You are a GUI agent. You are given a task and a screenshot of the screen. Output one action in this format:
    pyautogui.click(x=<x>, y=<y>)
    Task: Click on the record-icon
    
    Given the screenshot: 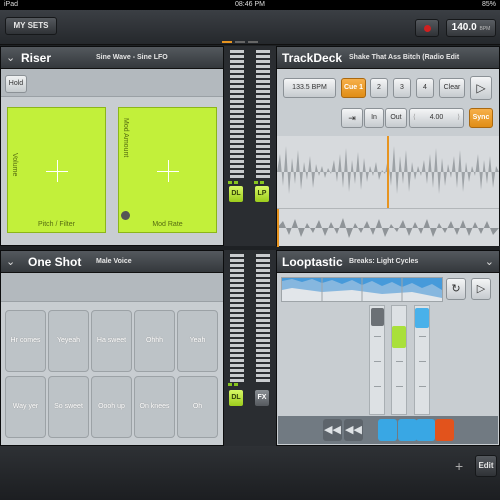 What is the action you would take?
    pyautogui.click(x=427, y=28)
    